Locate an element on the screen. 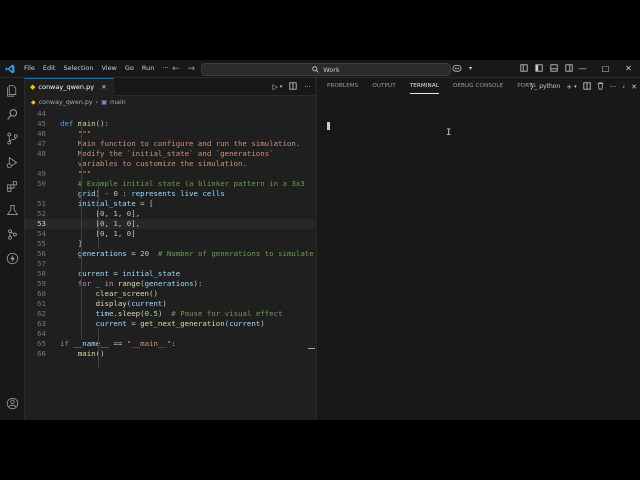 Image resolution: width=640 pixels, height=480 pixels. line-number: 51 is located at coordinates (41, 203).